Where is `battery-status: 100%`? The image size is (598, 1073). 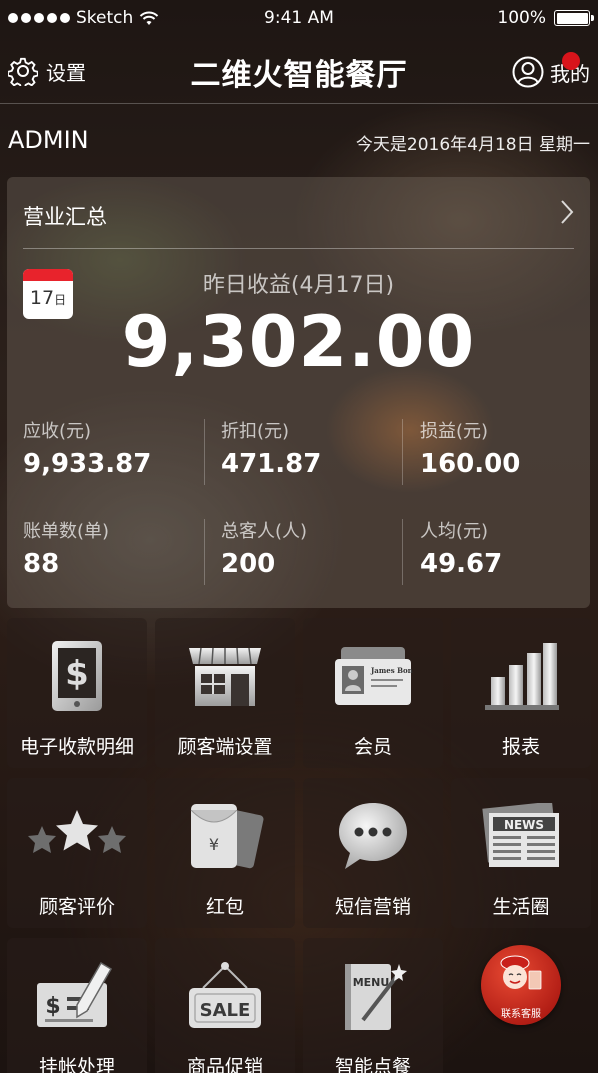
battery-status: 100% is located at coordinates (545, 18).